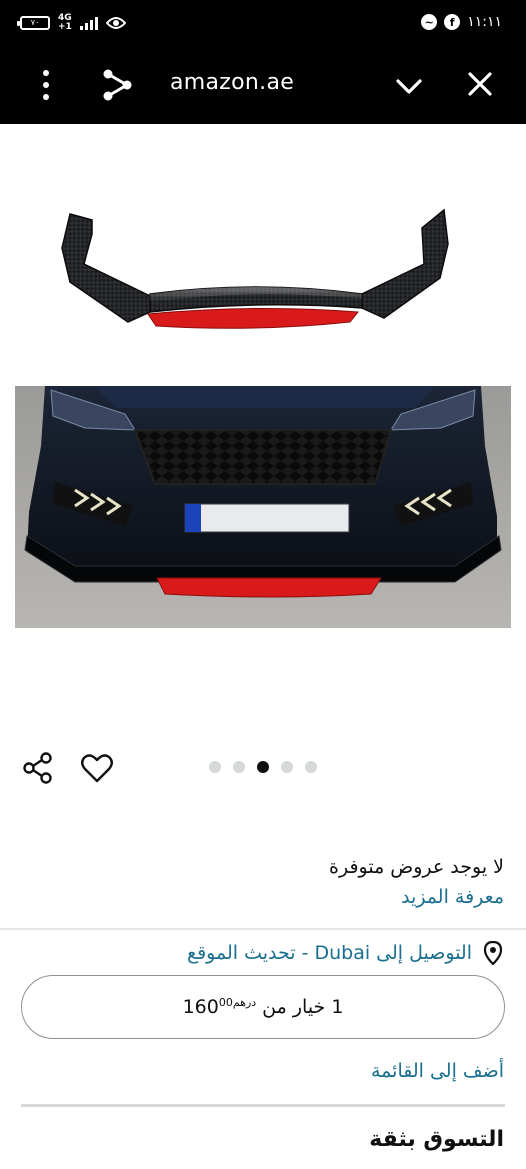 Image resolution: width=526 pixels, height=1169 pixels. I want to click on add-to-list-link: أضف إلى القائمة, so click(437, 1071).